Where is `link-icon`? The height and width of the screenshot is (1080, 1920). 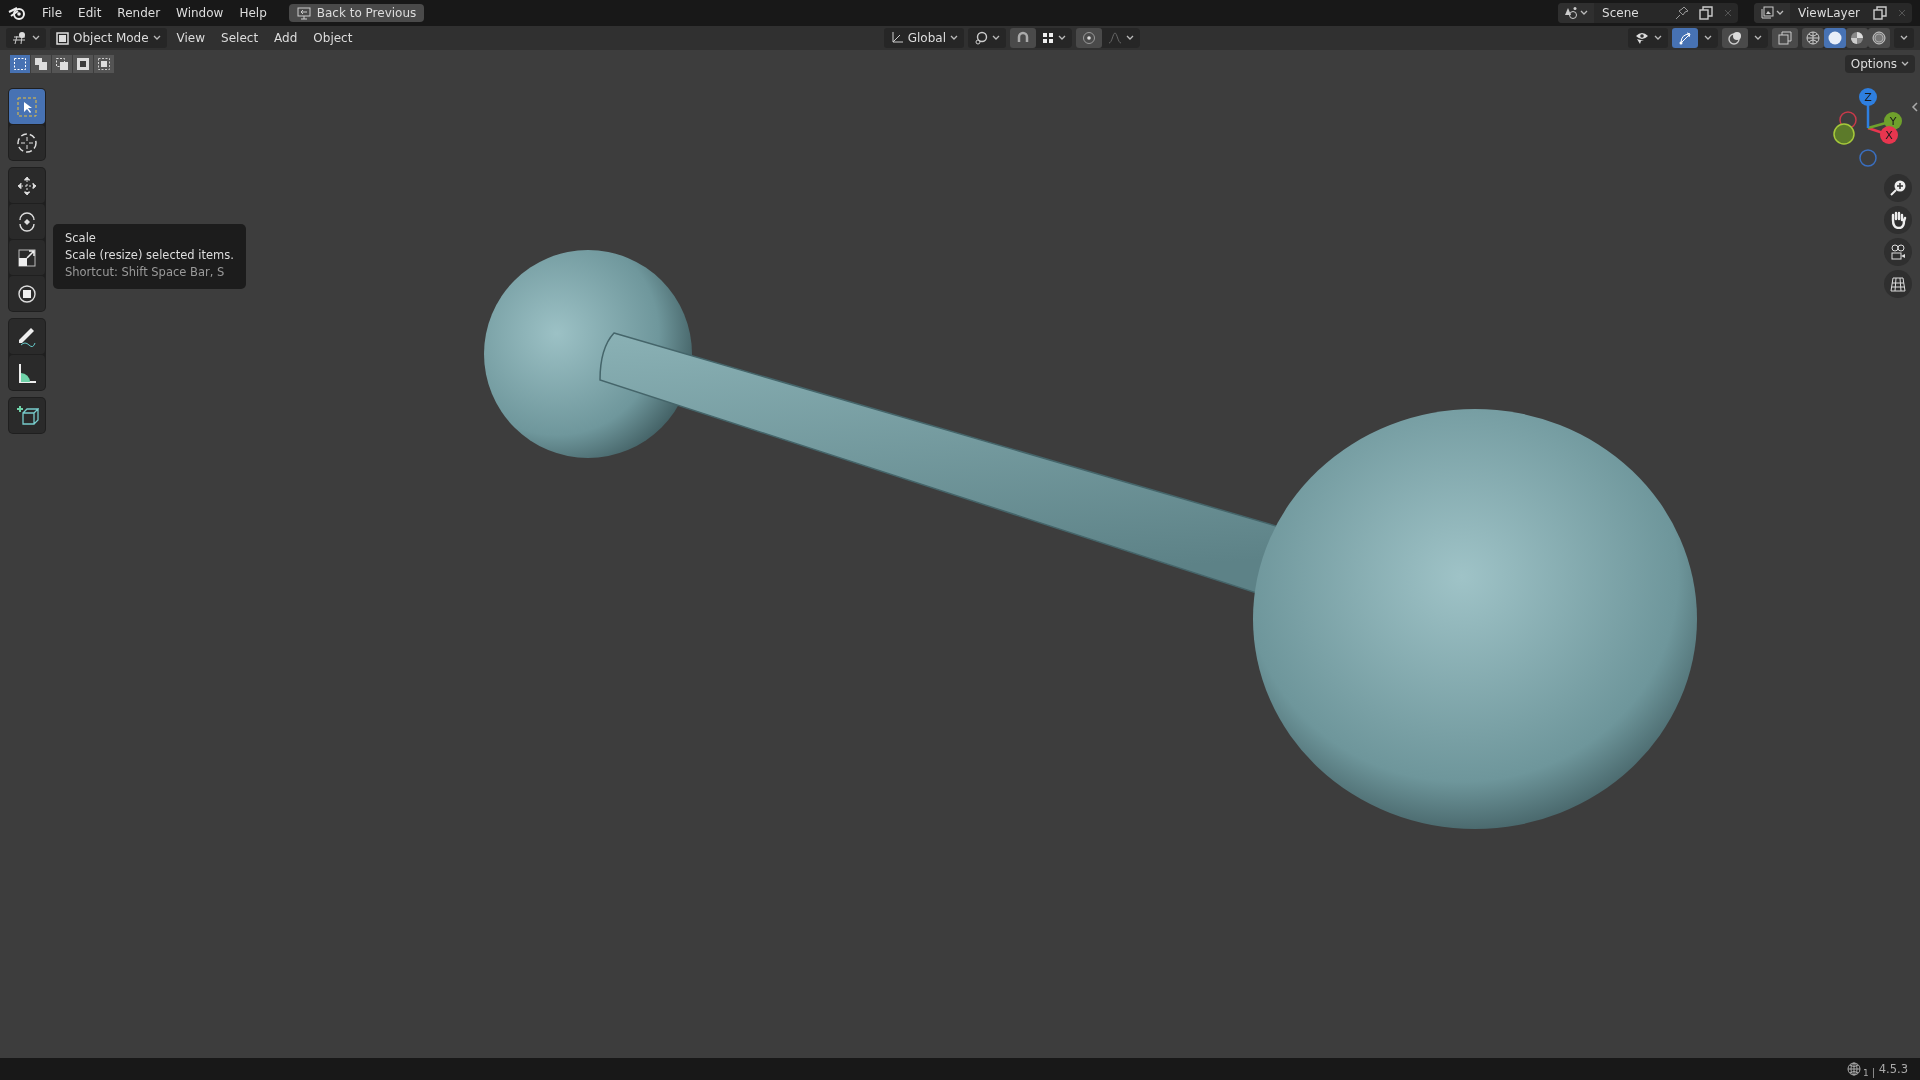 link-icon is located at coordinates (981, 38).